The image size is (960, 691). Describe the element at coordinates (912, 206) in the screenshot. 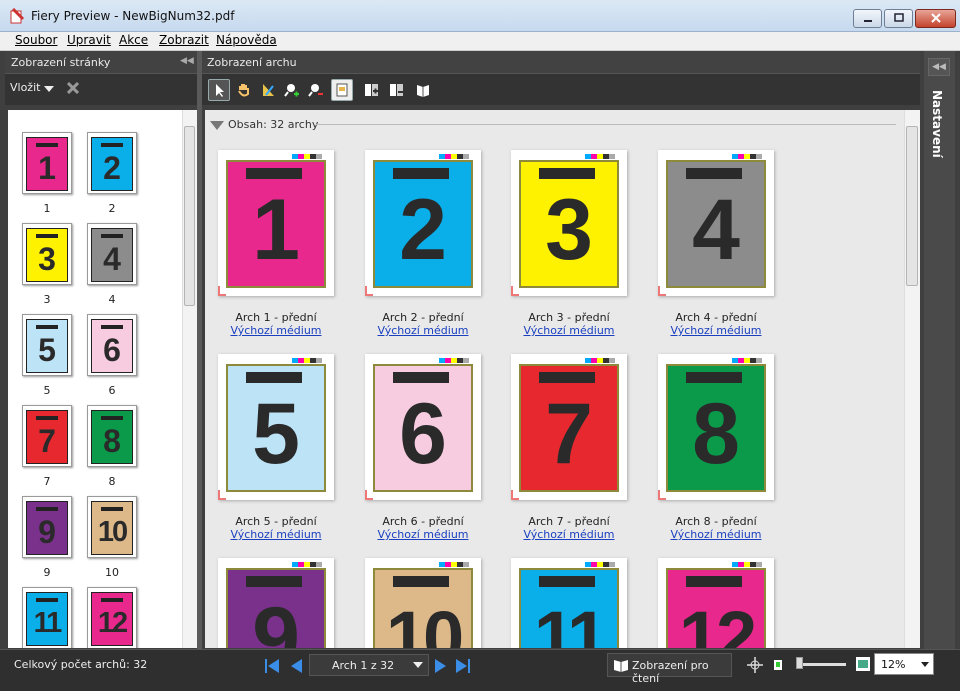

I see `sheet-view-scroll-thumb` at that location.